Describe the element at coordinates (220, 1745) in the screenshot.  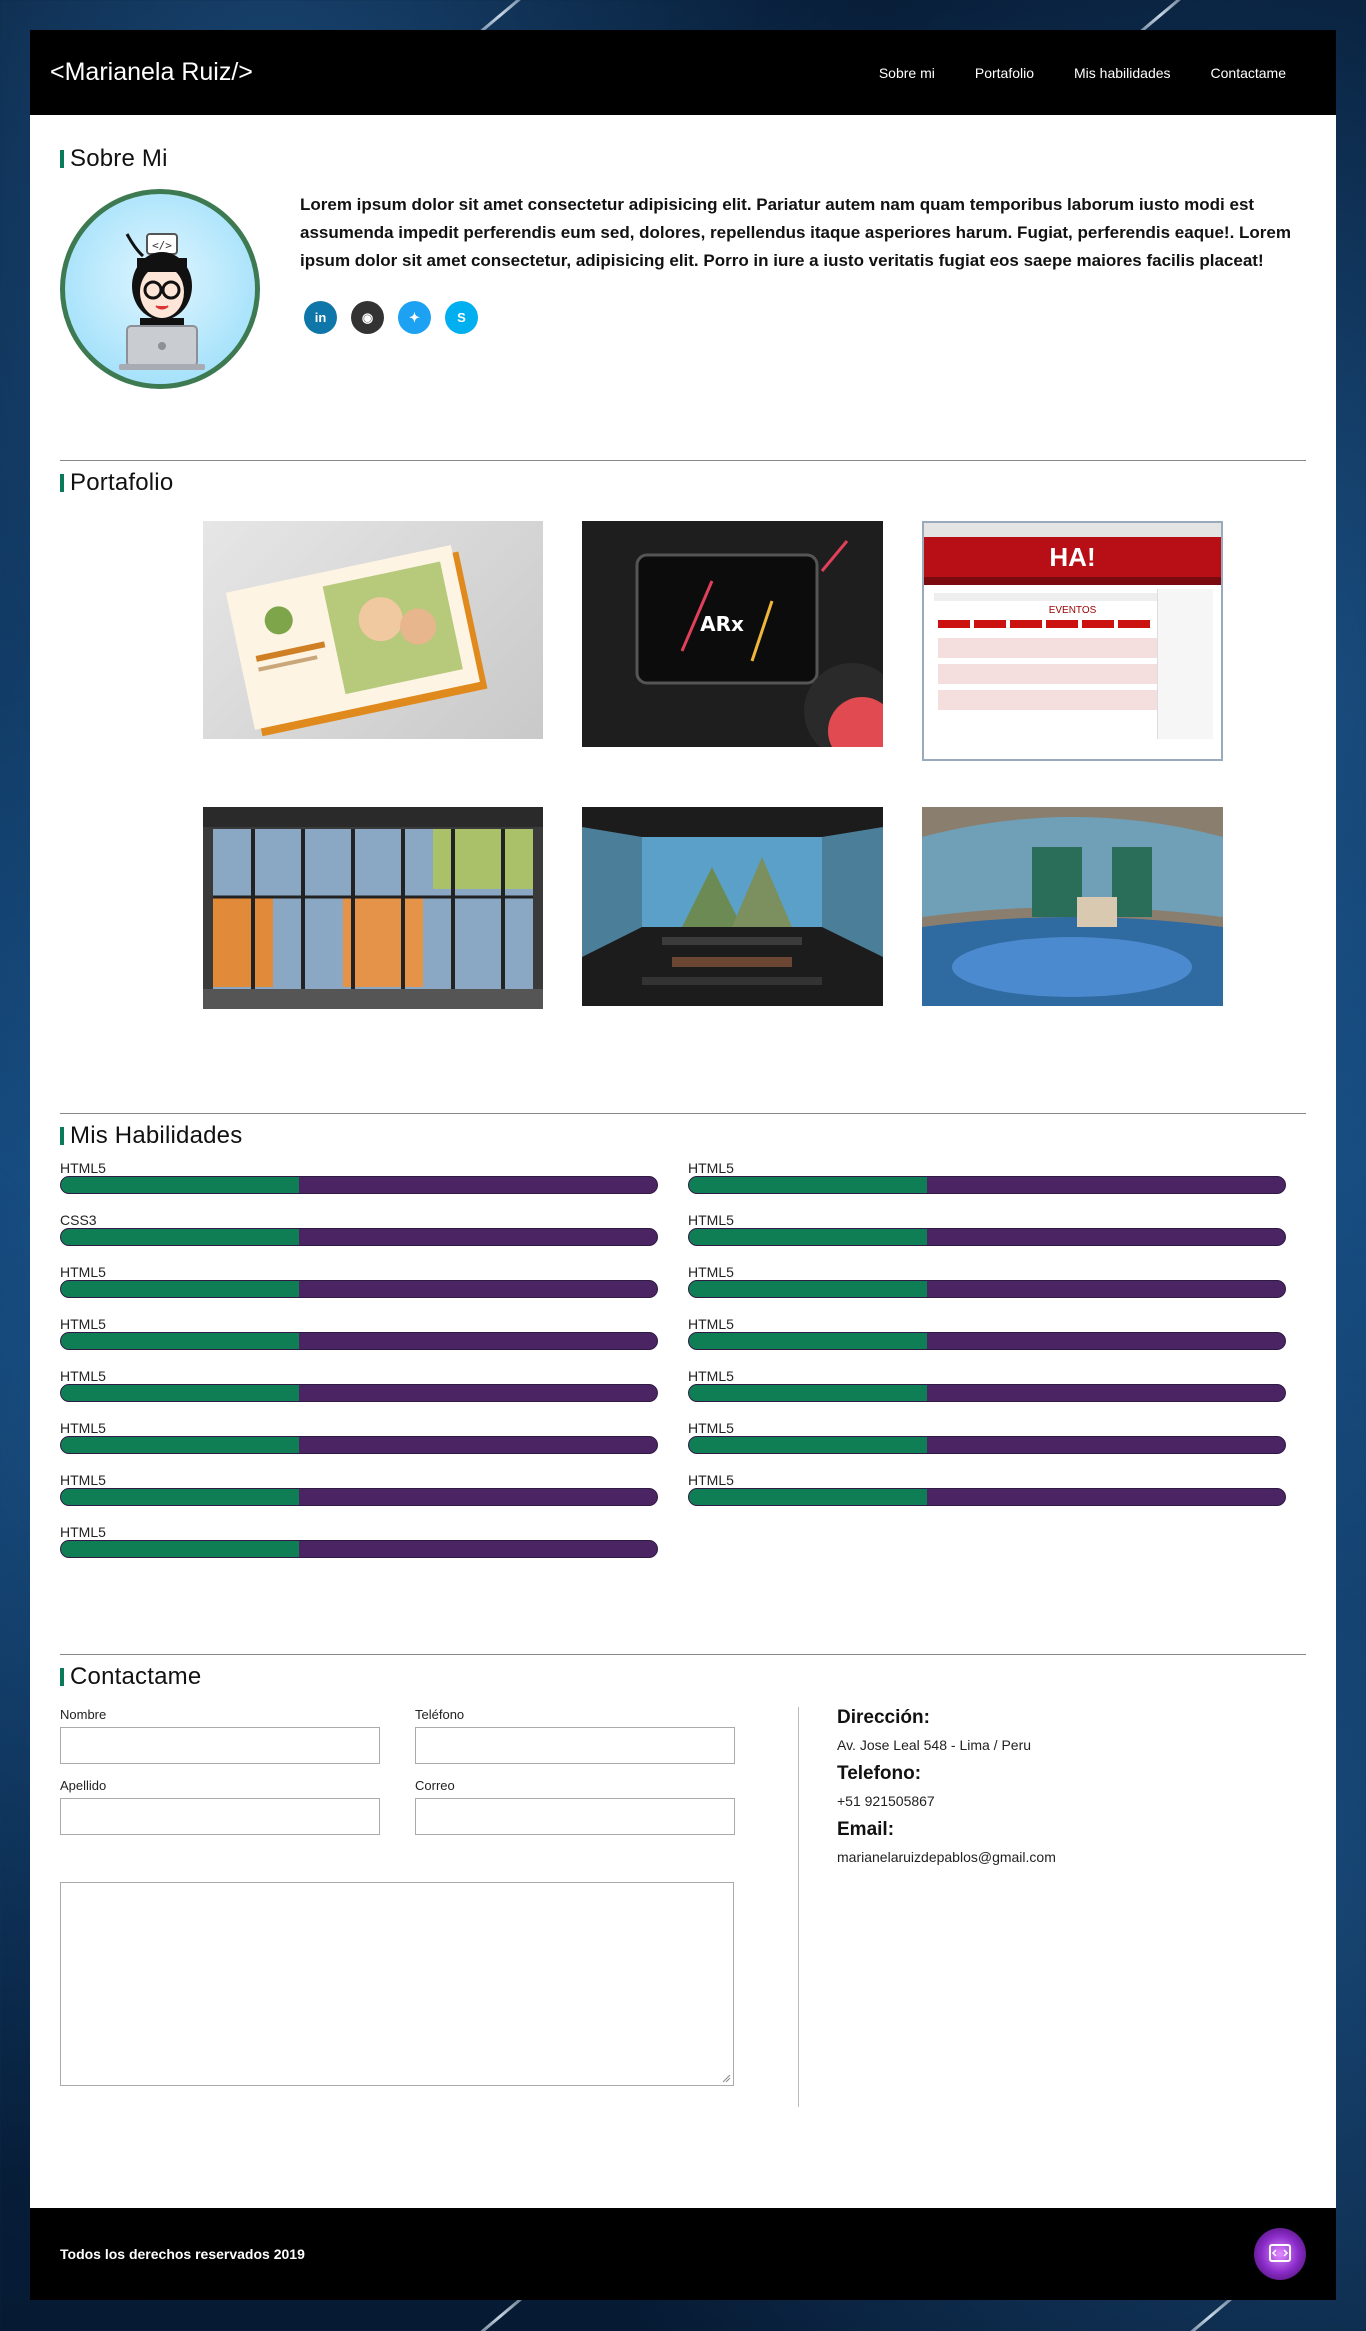
I see `nombre-field` at that location.